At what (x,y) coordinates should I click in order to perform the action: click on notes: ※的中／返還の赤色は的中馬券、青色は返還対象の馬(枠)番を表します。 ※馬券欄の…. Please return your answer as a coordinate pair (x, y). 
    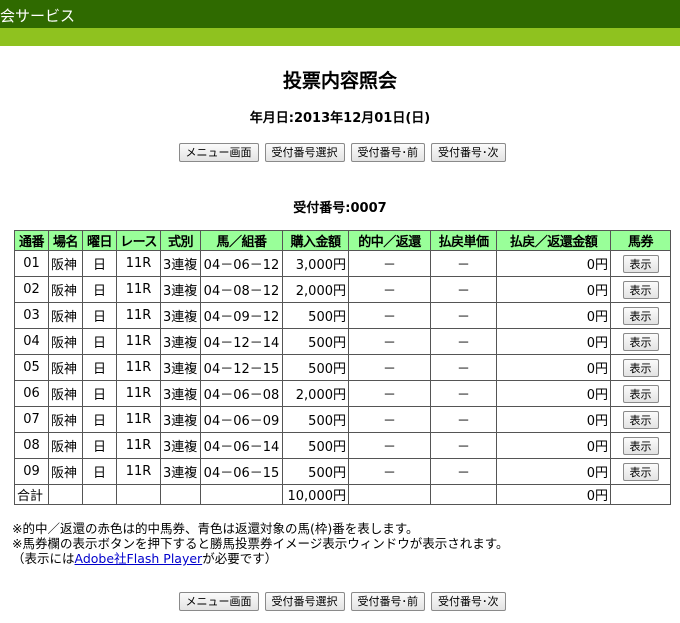
    Looking at the image, I should click on (260, 543).